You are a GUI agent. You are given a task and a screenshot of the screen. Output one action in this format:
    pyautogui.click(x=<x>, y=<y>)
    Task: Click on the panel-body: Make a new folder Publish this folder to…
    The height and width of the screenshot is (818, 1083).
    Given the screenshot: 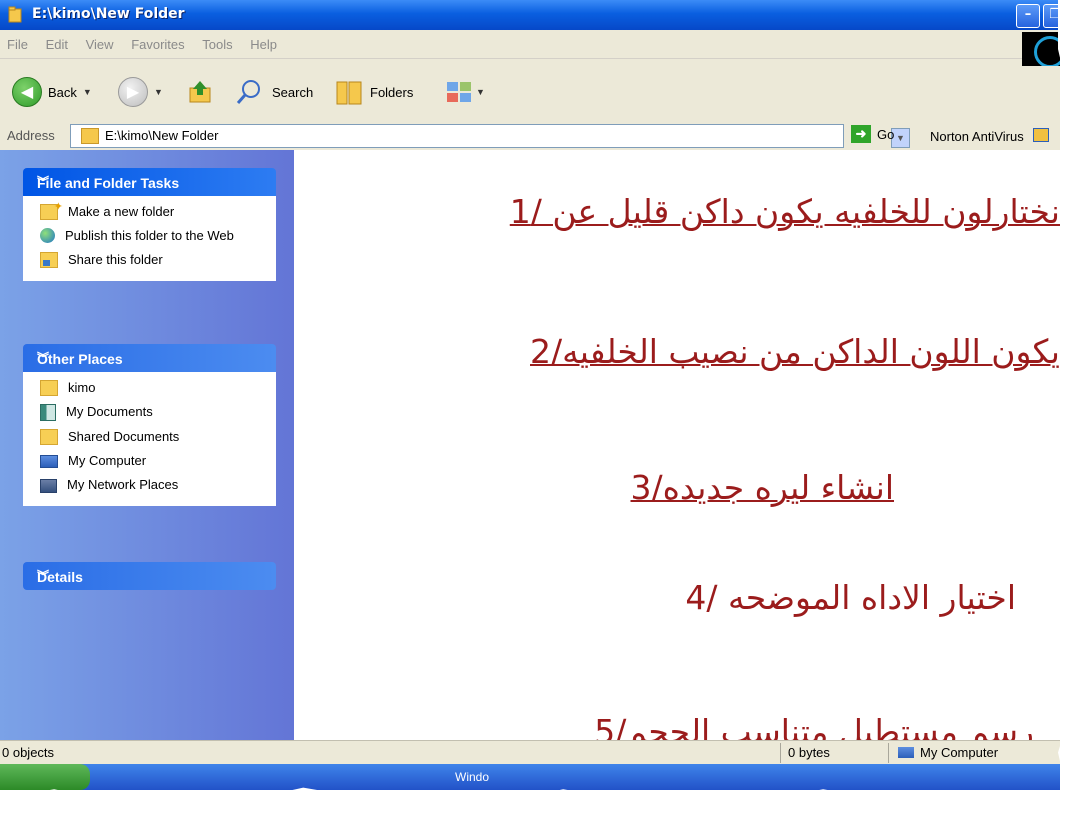 What is the action you would take?
    pyautogui.click(x=149, y=238)
    